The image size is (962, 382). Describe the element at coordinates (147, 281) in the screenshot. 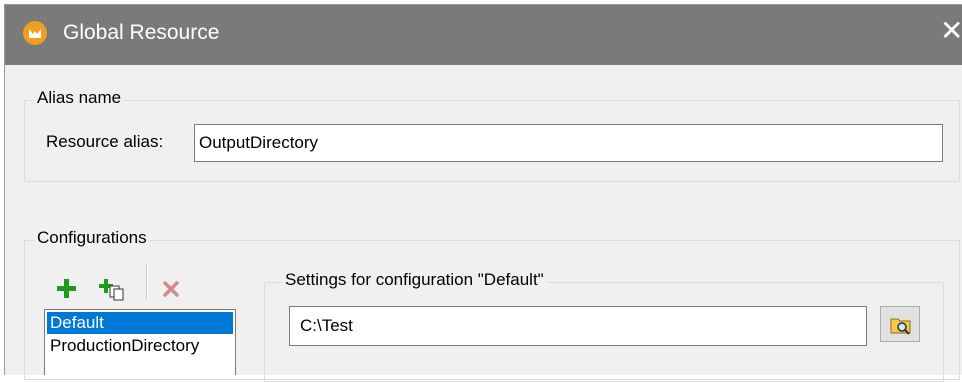

I see `toolbar-separator` at that location.